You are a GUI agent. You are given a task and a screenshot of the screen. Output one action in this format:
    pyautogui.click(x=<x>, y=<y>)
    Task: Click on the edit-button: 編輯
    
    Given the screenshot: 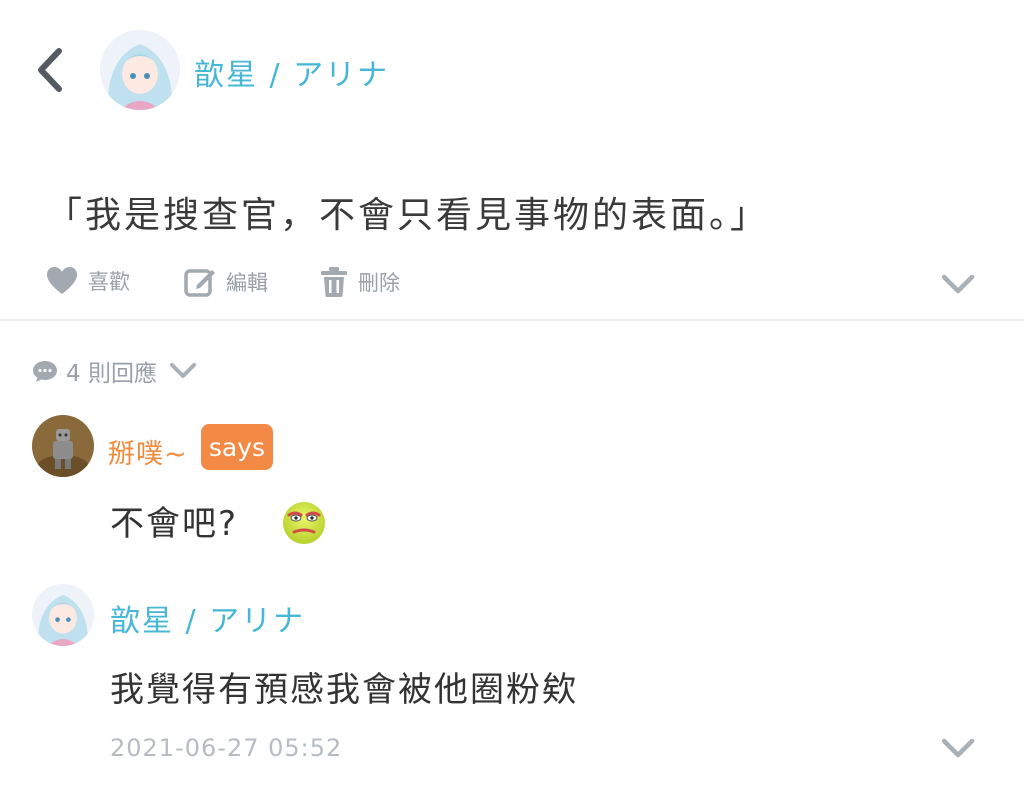 What is the action you would take?
    pyautogui.click(x=226, y=282)
    